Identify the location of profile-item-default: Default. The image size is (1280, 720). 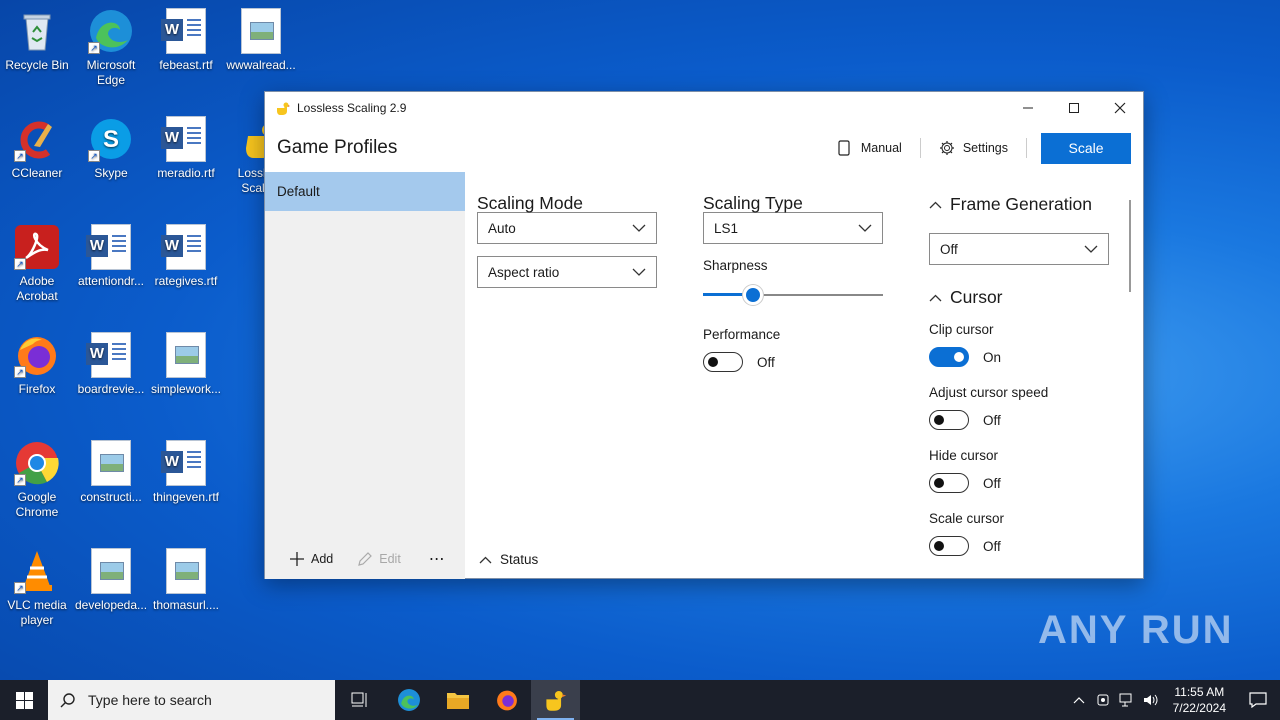
(365, 191).